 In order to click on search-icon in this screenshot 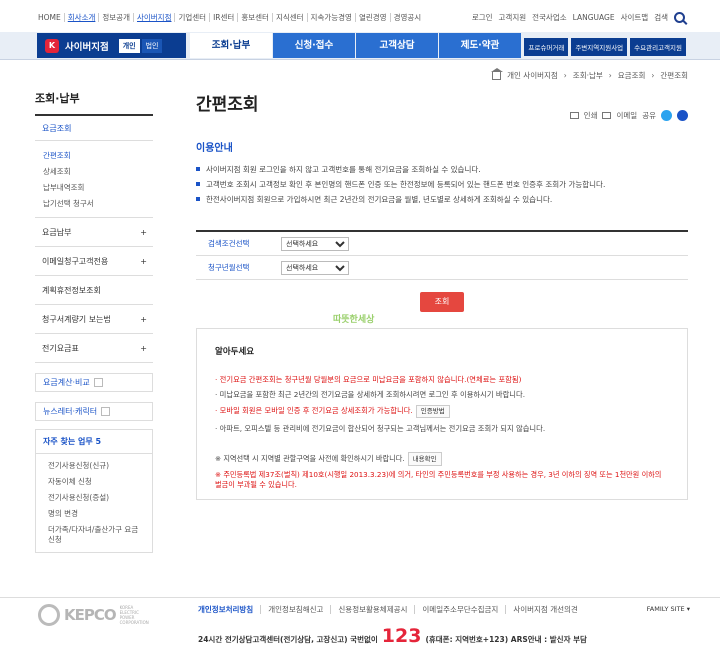, I will do `click(679, 17)`.